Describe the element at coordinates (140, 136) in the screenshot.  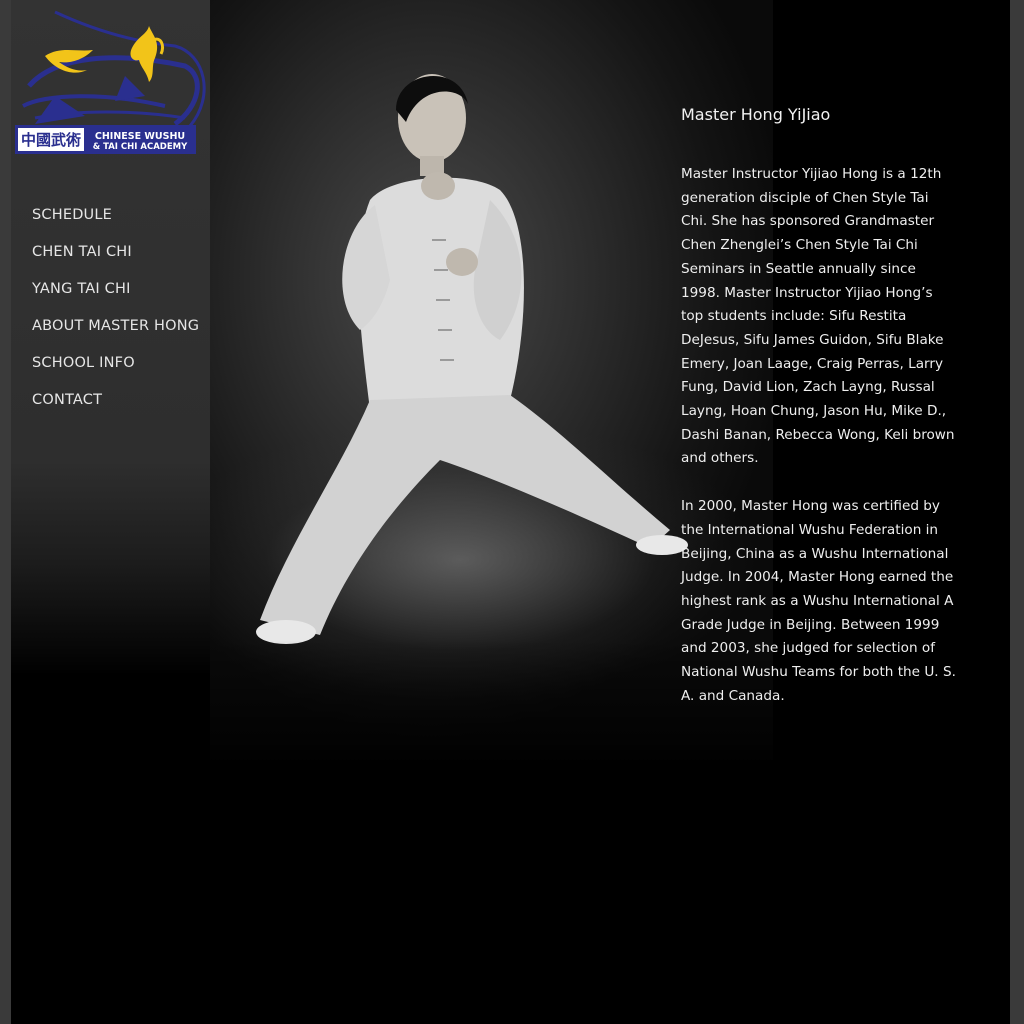
I see `logo-line1: CHINESE WUSHU` at that location.